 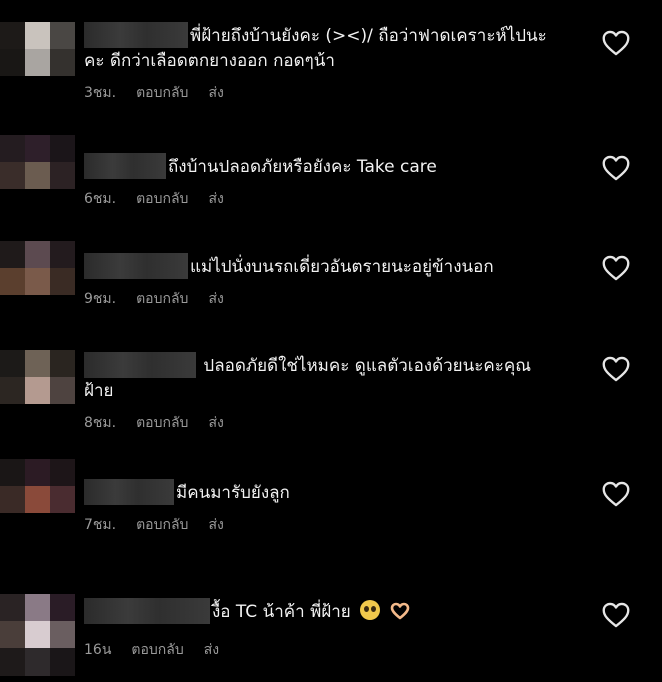 I want to click on comment-text-line: แม่ไปนั่งบนรถเดี่ยวอันตรายนะอยู่ข้างนอก, so click(x=342, y=267).